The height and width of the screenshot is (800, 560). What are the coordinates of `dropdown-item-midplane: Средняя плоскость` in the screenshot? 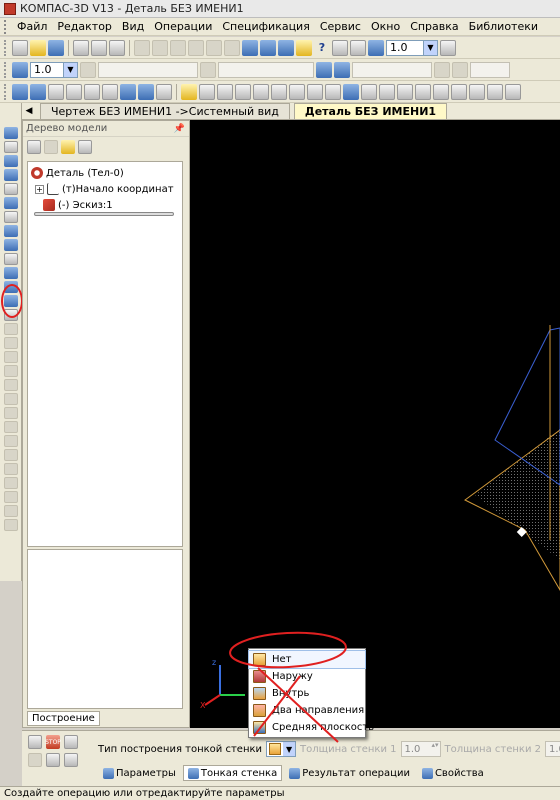 It's located at (311, 727).